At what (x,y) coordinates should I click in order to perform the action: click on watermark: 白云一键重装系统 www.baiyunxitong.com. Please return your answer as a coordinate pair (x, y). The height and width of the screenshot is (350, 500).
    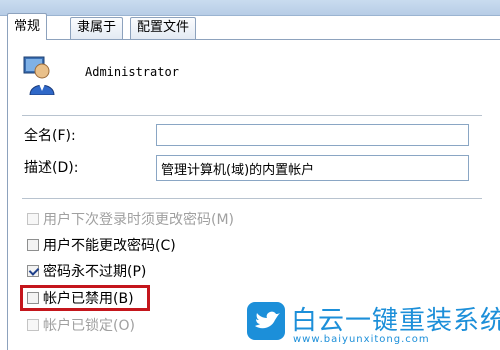
    Looking at the image, I should click on (373, 325).